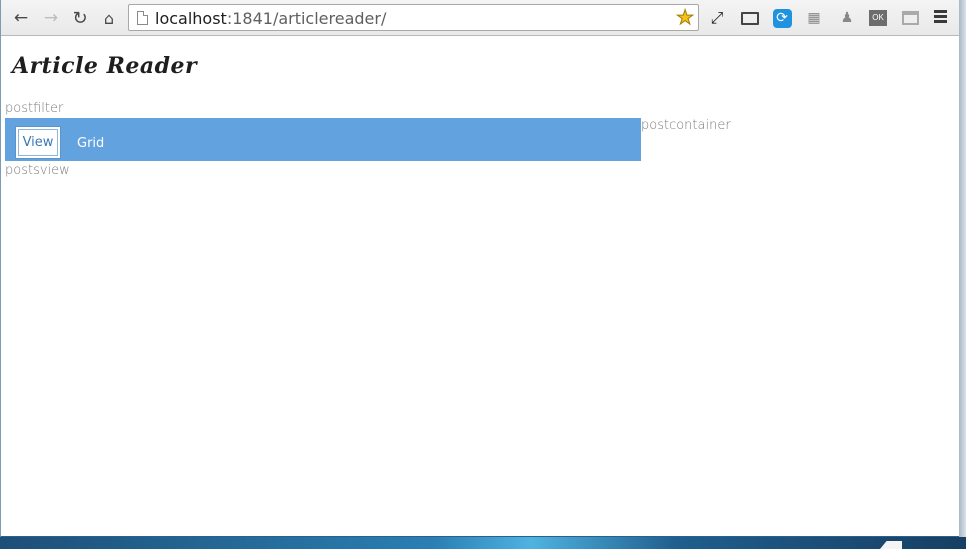  I want to click on postsview-label: postsview, so click(37, 170).